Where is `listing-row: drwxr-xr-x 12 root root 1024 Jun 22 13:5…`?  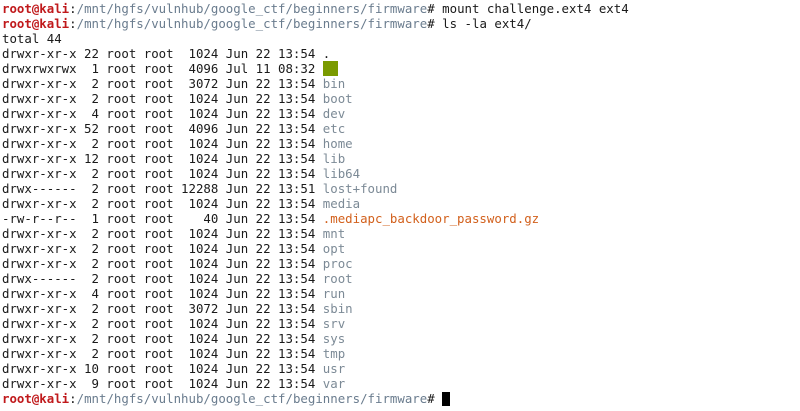
listing-row: drwxr-xr-x 12 root root 1024 Jun 22 13:5… is located at coordinates (401, 158).